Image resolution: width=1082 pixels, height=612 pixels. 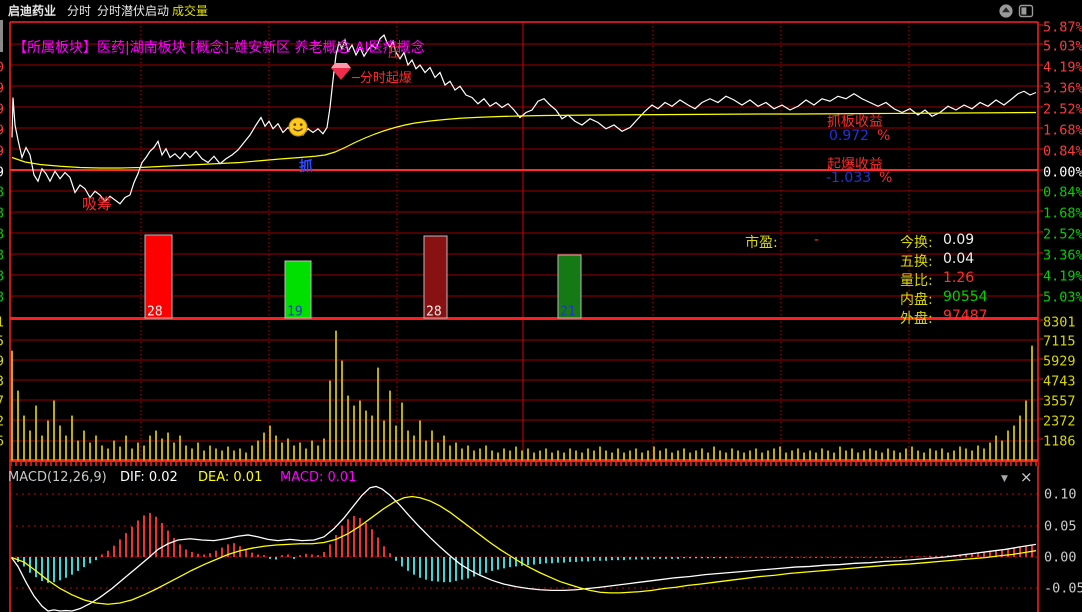 What do you see at coordinates (1006, 11) in the screenshot?
I see `scroll-top-icon` at bounding box center [1006, 11].